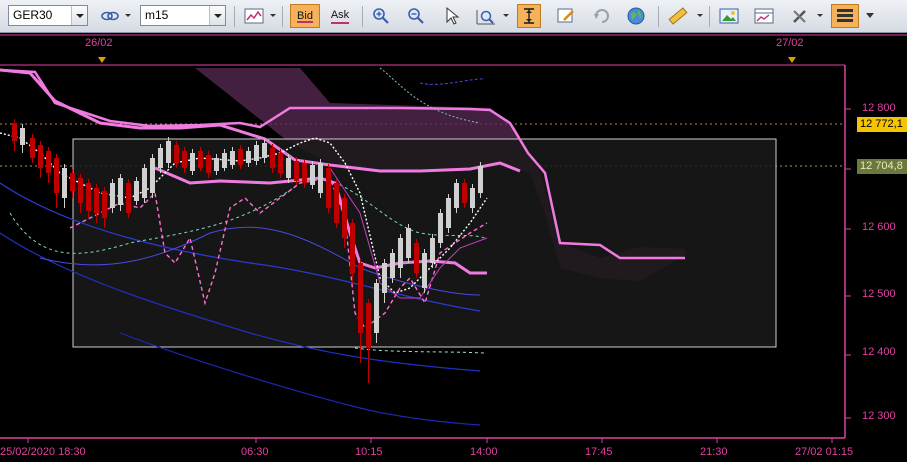  What do you see at coordinates (381, 16) in the screenshot?
I see `zoom-in-icon` at bounding box center [381, 16].